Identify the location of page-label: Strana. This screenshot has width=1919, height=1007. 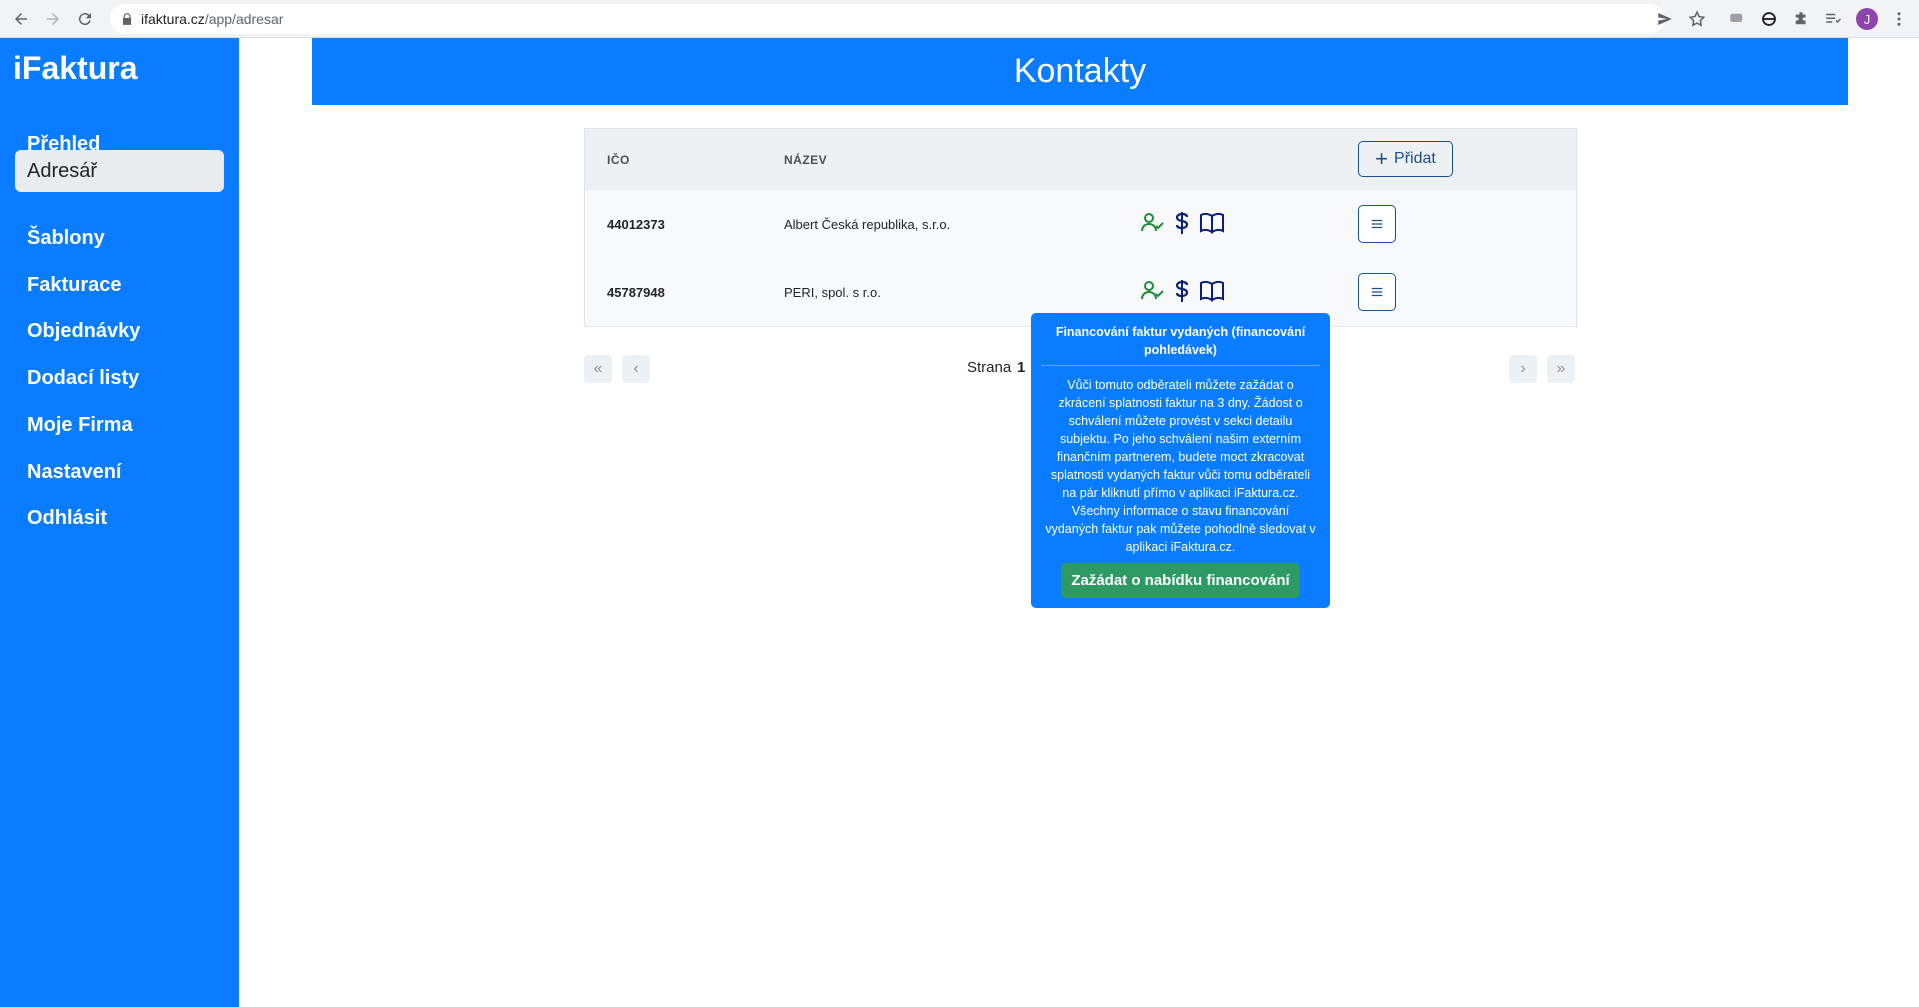
(989, 367).